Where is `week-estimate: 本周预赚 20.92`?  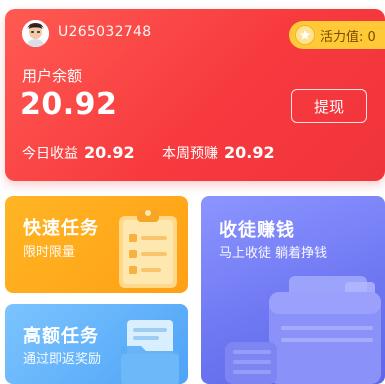
week-estimate: 本周预赚 20.92 is located at coordinates (218, 153).